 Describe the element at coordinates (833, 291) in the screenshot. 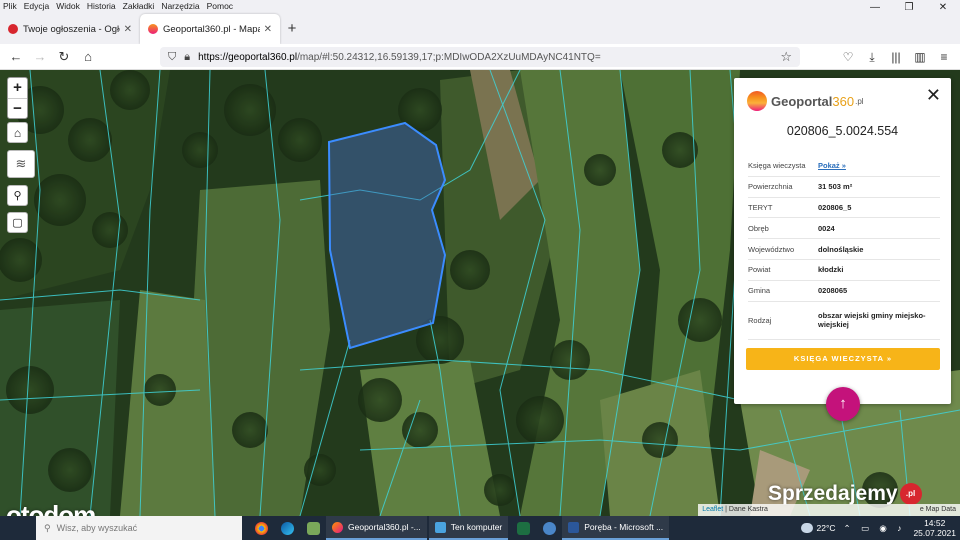

I see `attr-value: 0208065` at that location.